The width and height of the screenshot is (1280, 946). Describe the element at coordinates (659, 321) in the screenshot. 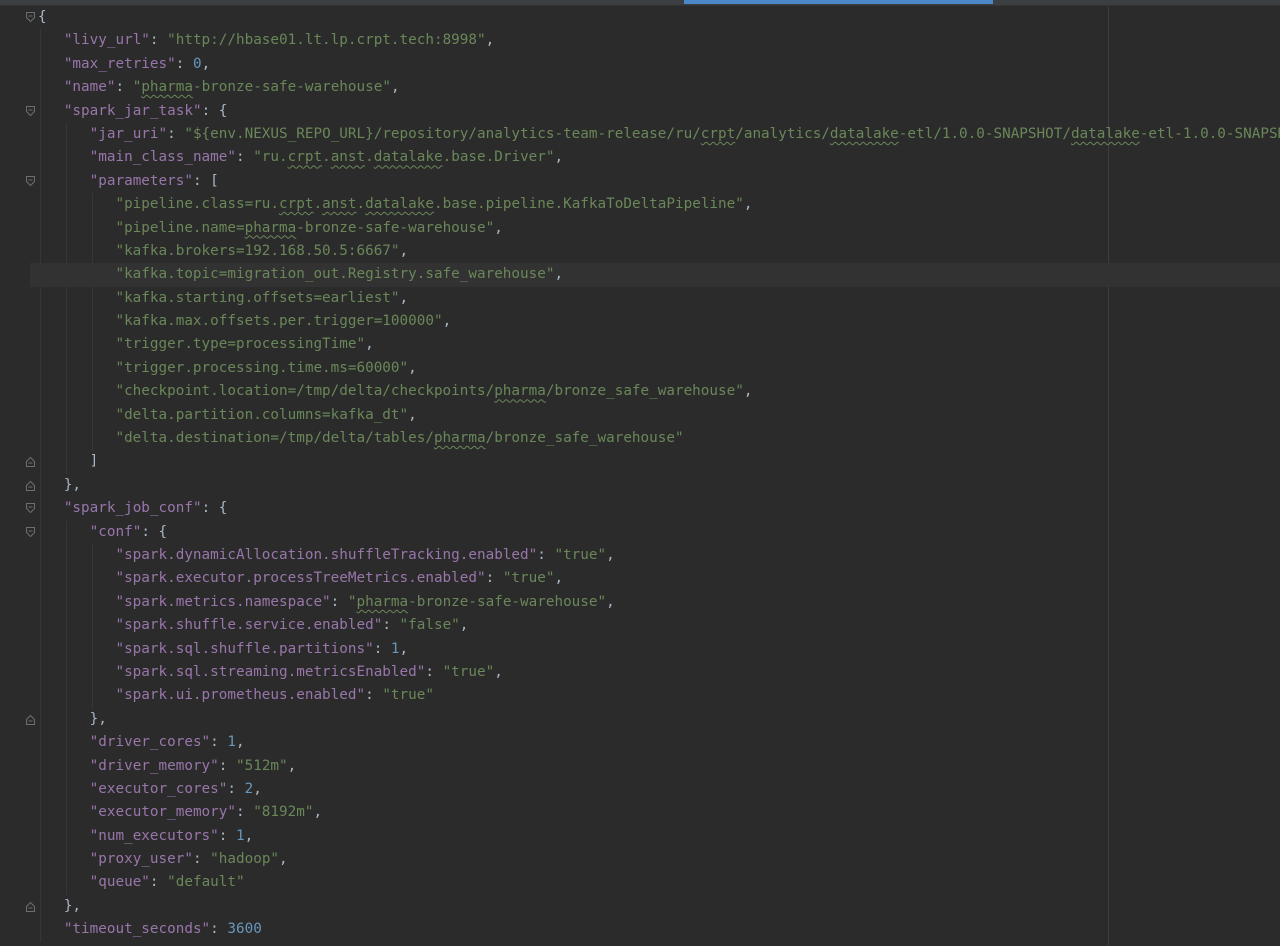

I see `code-line: "kafka.max.offsets.per.trigger=100000",` at that location.